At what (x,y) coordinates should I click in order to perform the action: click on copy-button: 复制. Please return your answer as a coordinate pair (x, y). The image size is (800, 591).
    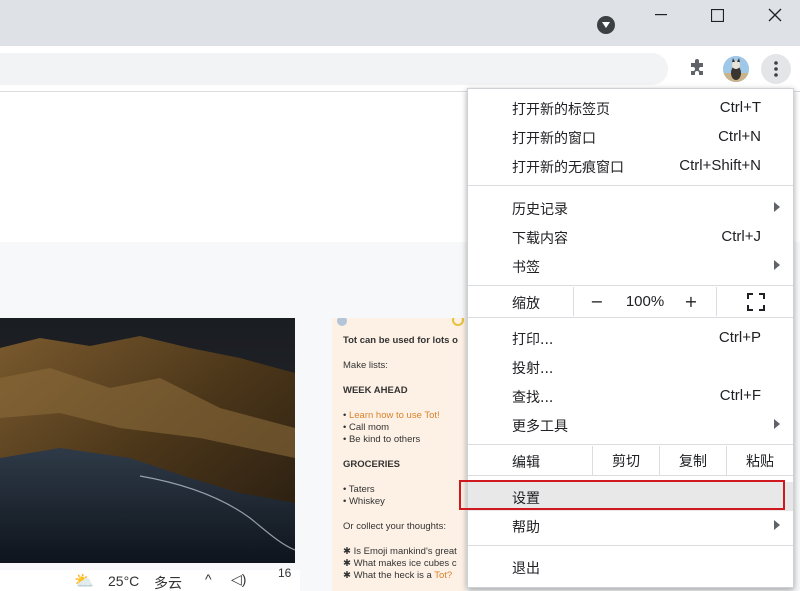
    Looking at the image, I should click on (693, 460).